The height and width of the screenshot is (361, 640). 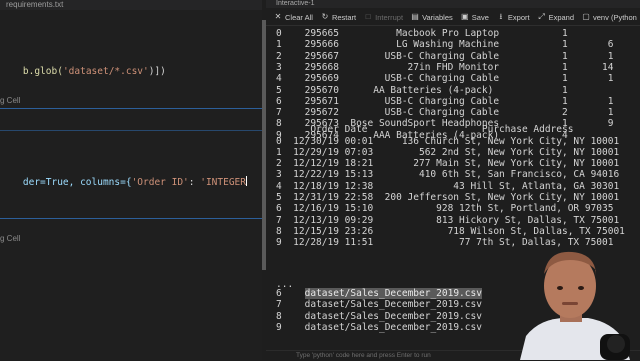 I want to click on row-index: 9, so click(x=279, y=327).